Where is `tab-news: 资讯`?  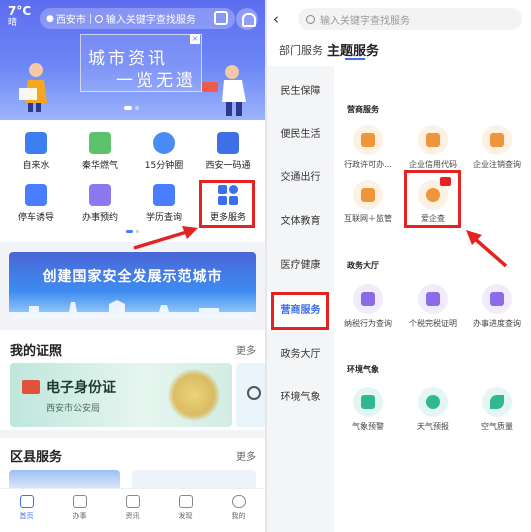 tab-news: 资讯 is located at coordinates (132, 510).